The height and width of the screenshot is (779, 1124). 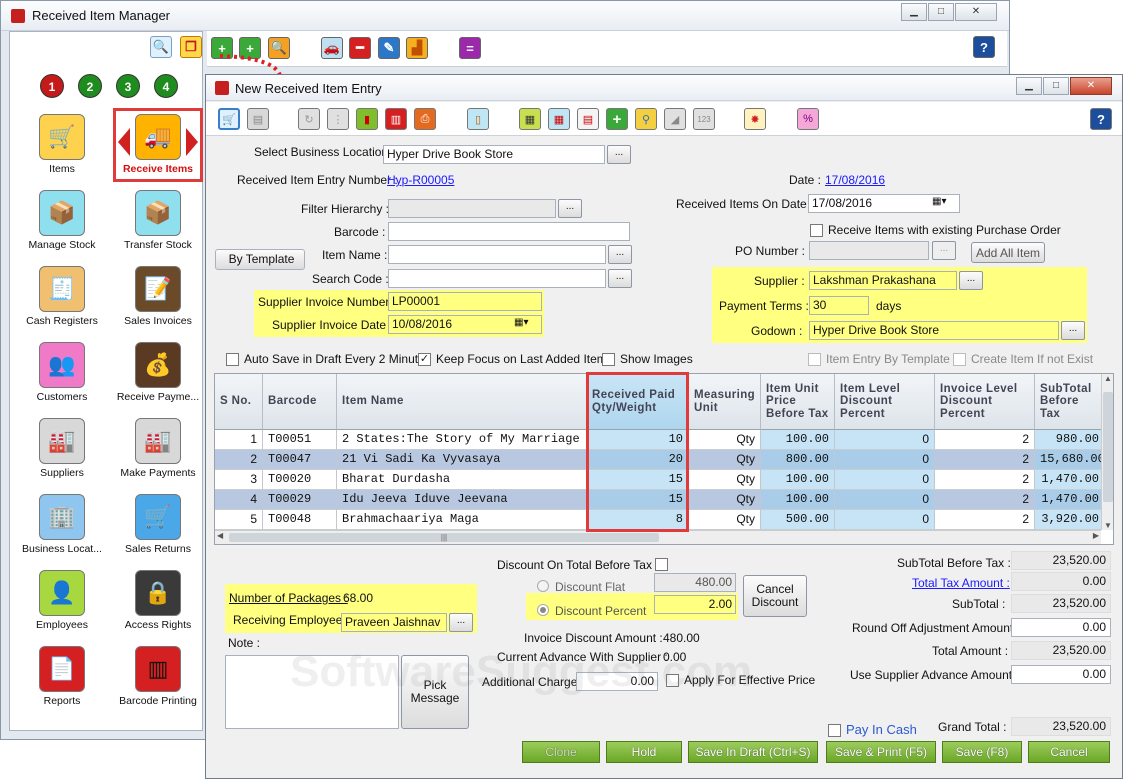 I want to click on sidebar-item-receive-items: 🚚 Receive Items, so click(x=158, y=144).